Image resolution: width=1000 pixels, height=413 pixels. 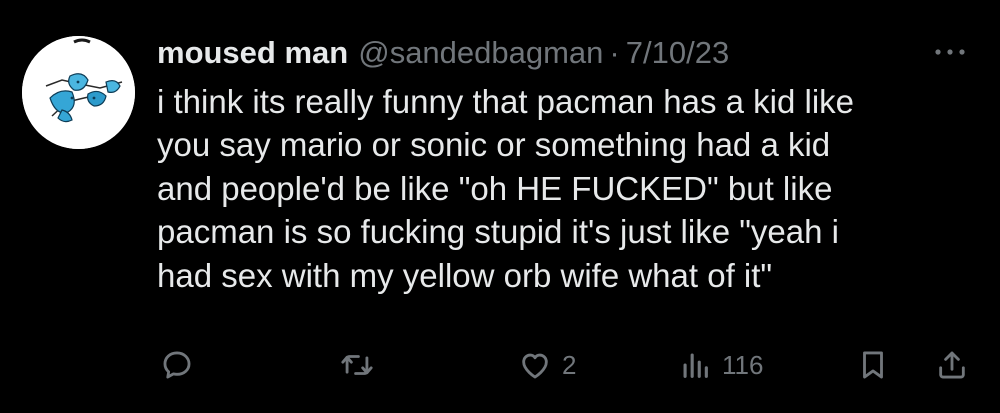 What do you see at coordinates (252, 53) in the screenshot?
I see `author-name: moused man` at bounding box center [252, 53].